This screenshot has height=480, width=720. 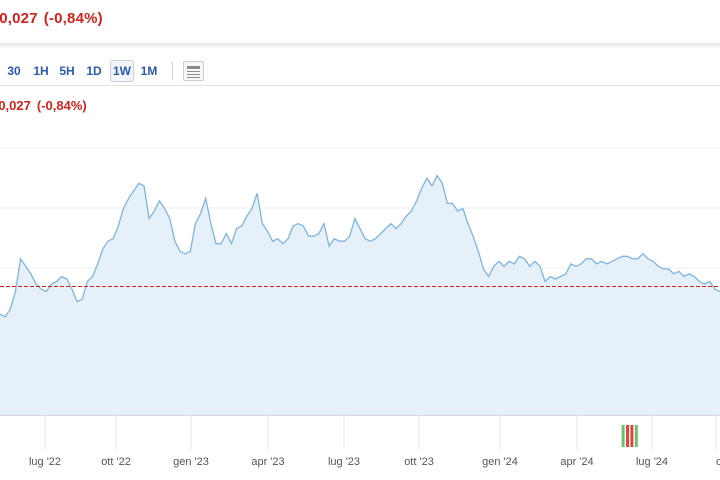 What do you see at coordinates (344, 462) in the screenshot?
I see `x-tick-label: lug '23` at bounding box center [344, 462].